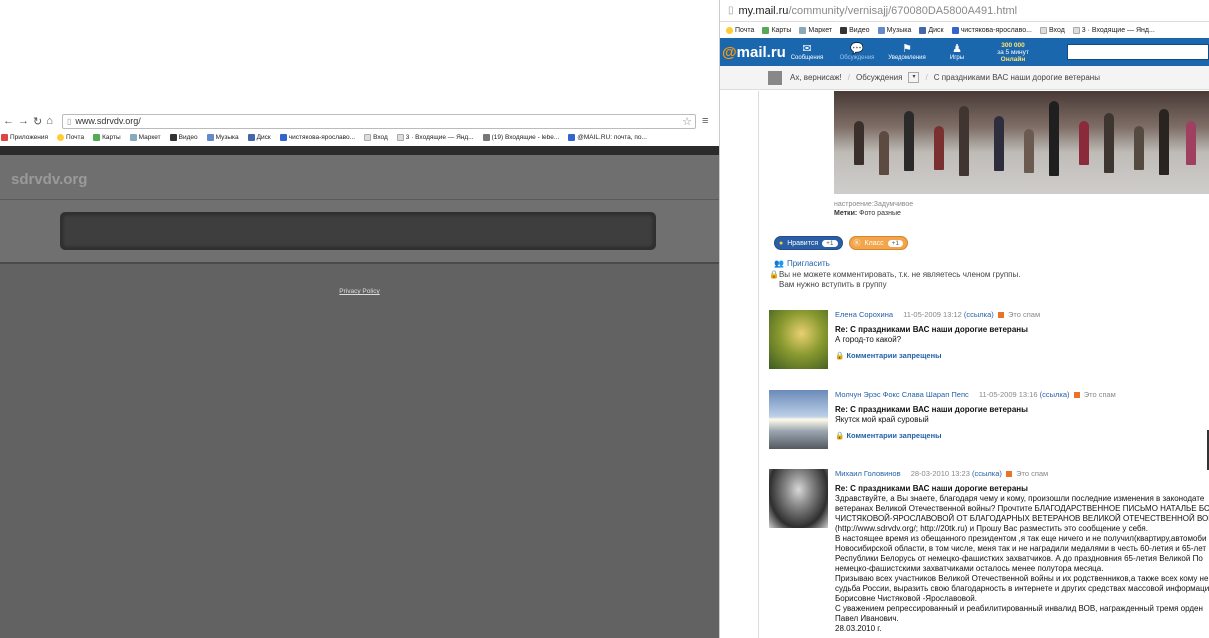 The width and height of the screenshot is (1209, 638). Describe the element at coordinates (1138, 52) in the screenshot. I see `header-search-input` at that location.